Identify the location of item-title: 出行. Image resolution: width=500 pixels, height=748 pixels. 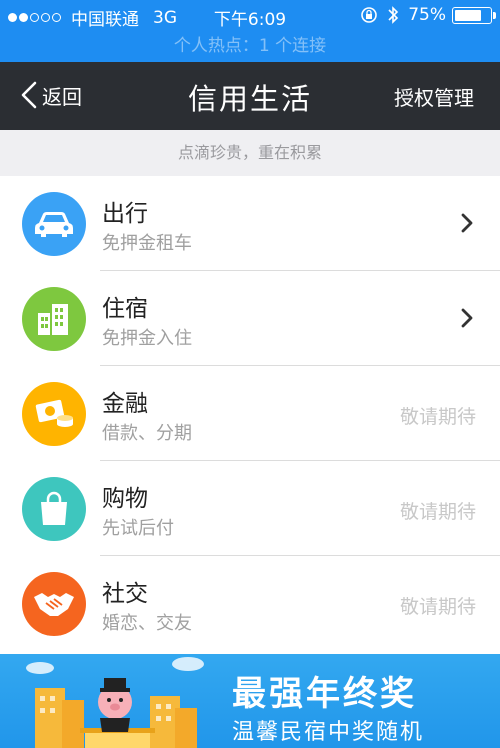
(125, 214).